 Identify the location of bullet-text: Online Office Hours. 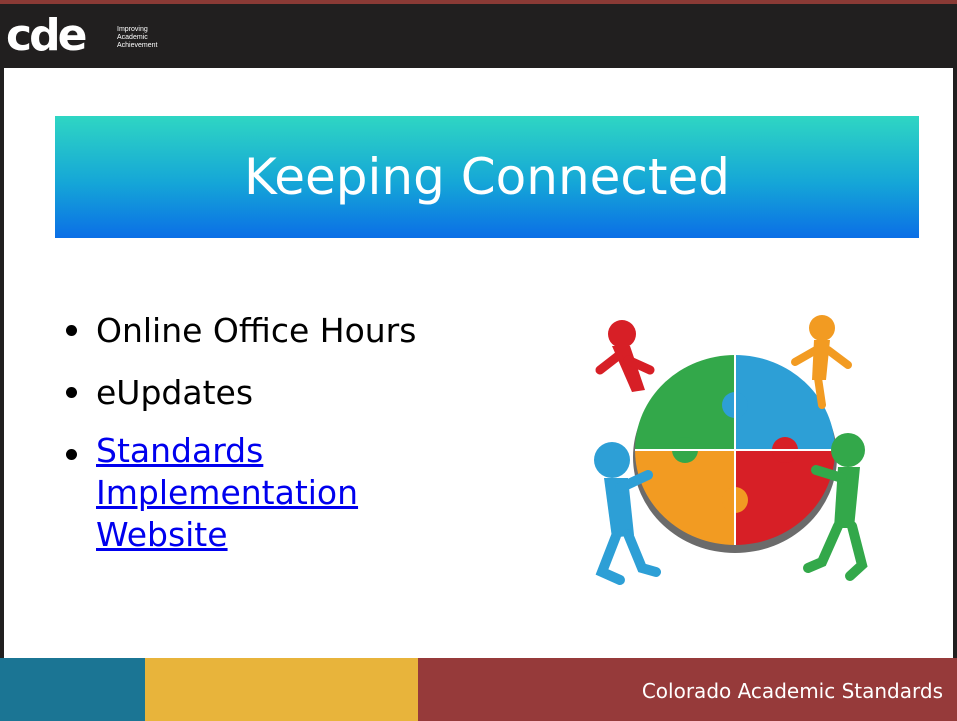
(256, 330).